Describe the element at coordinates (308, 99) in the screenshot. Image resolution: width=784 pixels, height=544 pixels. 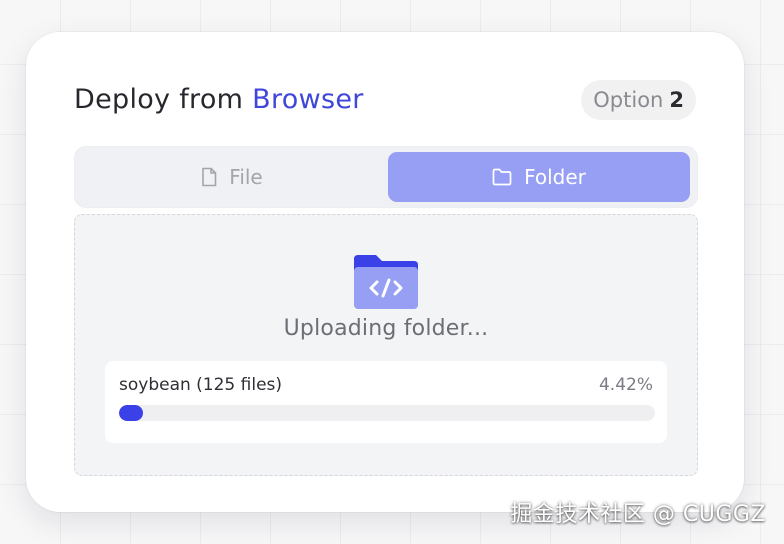
I see `title-accent: Browser` at that location.